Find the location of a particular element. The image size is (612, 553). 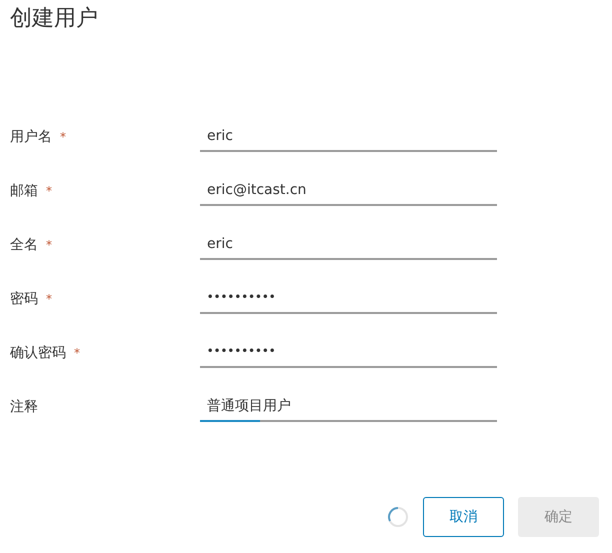

field-label: 邮箱 is located at coordinates (24, 191).